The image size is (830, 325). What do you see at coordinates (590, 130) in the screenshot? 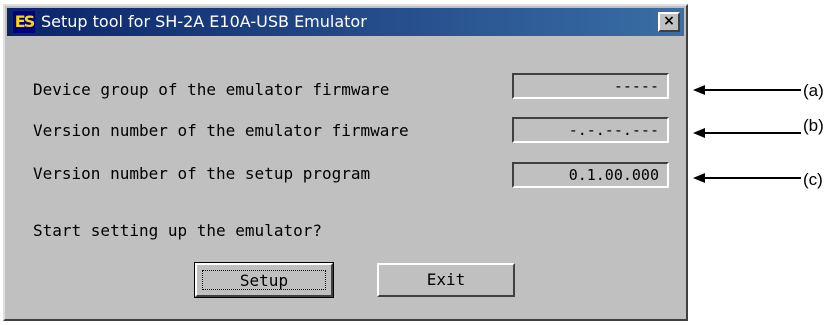
I see `firmware-version-field: -.-.--.---` at bounding box center [590, 130].